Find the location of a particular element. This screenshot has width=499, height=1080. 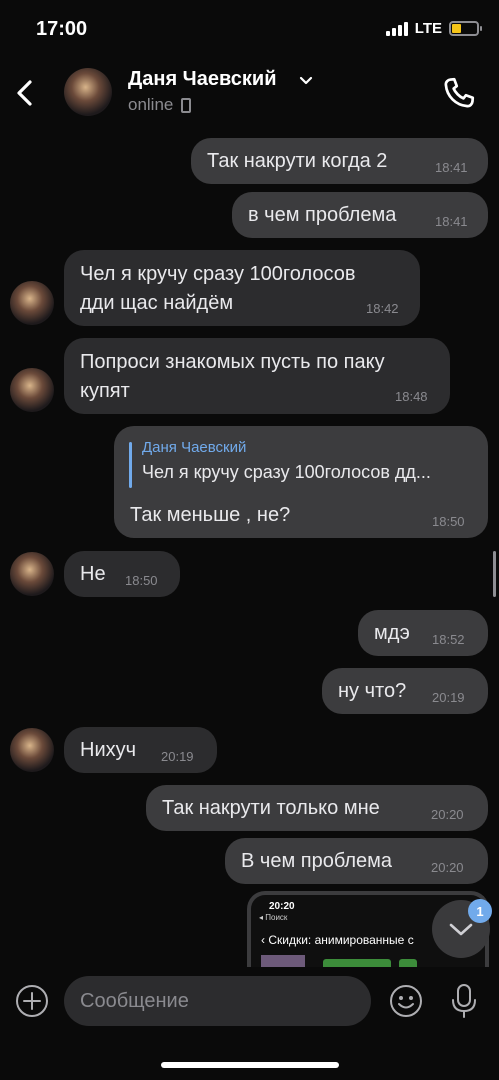

scrollbar is located at coordinates (494, 574).